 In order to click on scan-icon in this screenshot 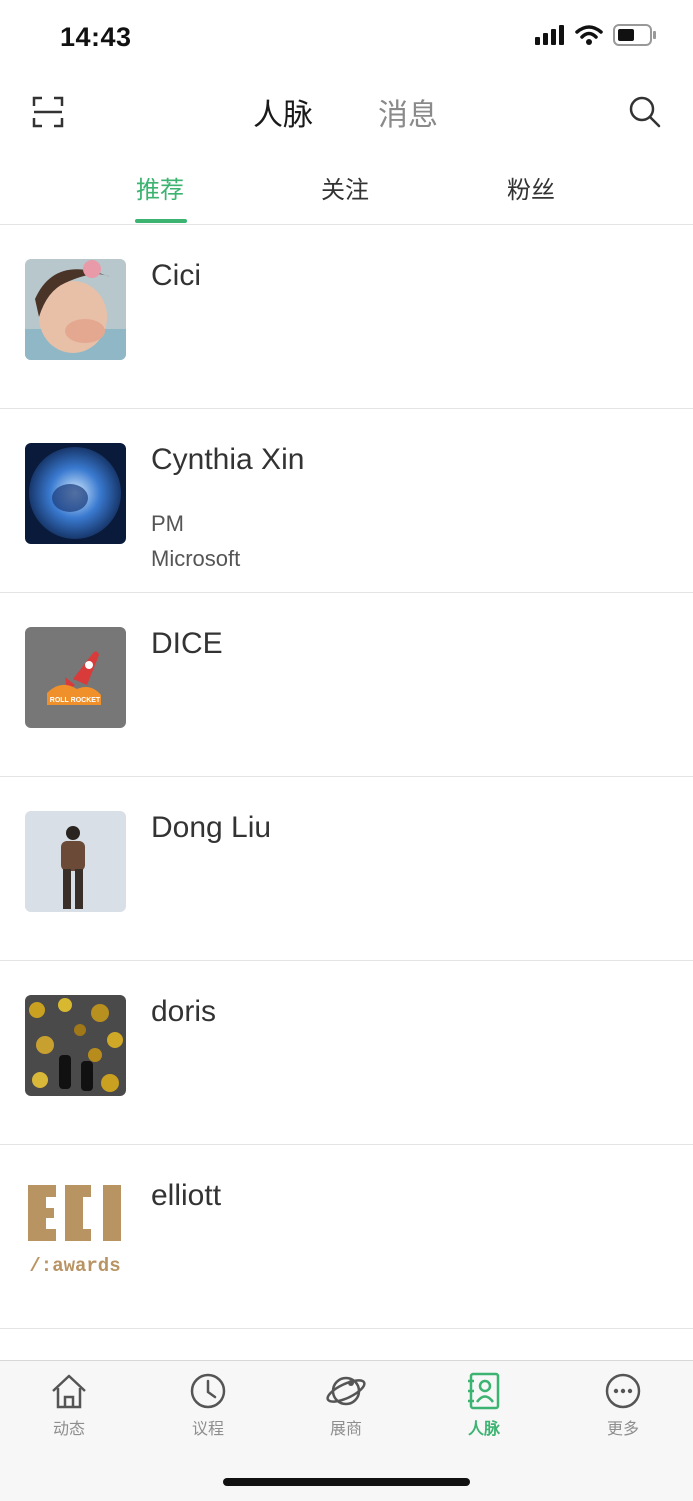, I will do `click(48, 112)`.